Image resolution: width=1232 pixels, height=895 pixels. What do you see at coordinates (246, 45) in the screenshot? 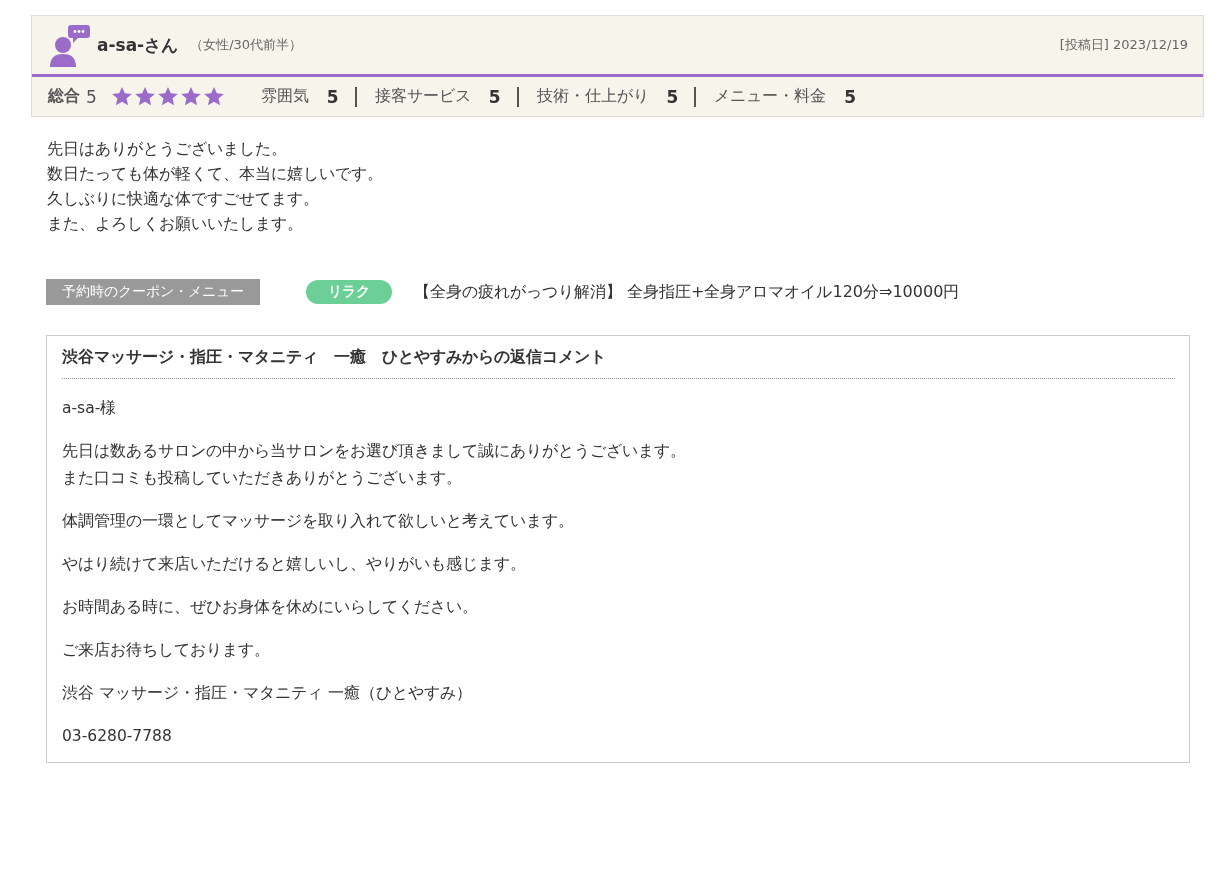
I see `author-profile: （女性/30代前半）` at bounding box center [246, 45].